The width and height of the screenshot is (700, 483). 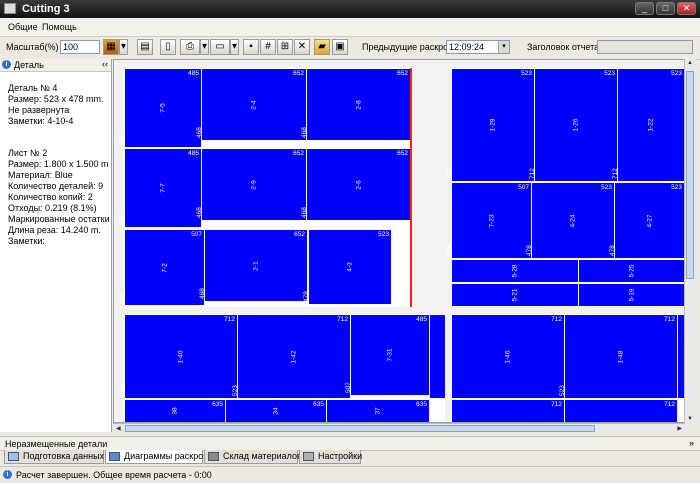 I want to click on piece: 523 712 1-29, so click(x=490, y=125).